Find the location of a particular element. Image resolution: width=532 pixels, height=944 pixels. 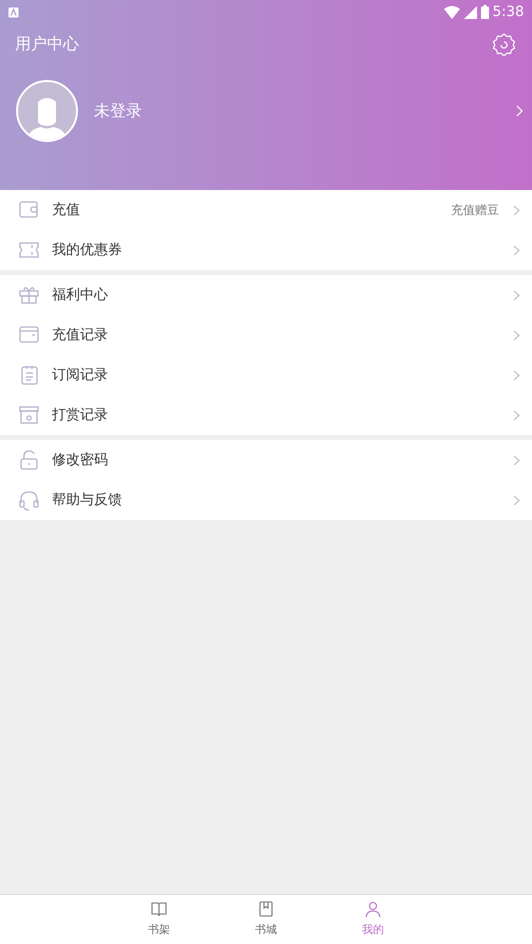

bookmark-icon is located at coordinates (266, 909).